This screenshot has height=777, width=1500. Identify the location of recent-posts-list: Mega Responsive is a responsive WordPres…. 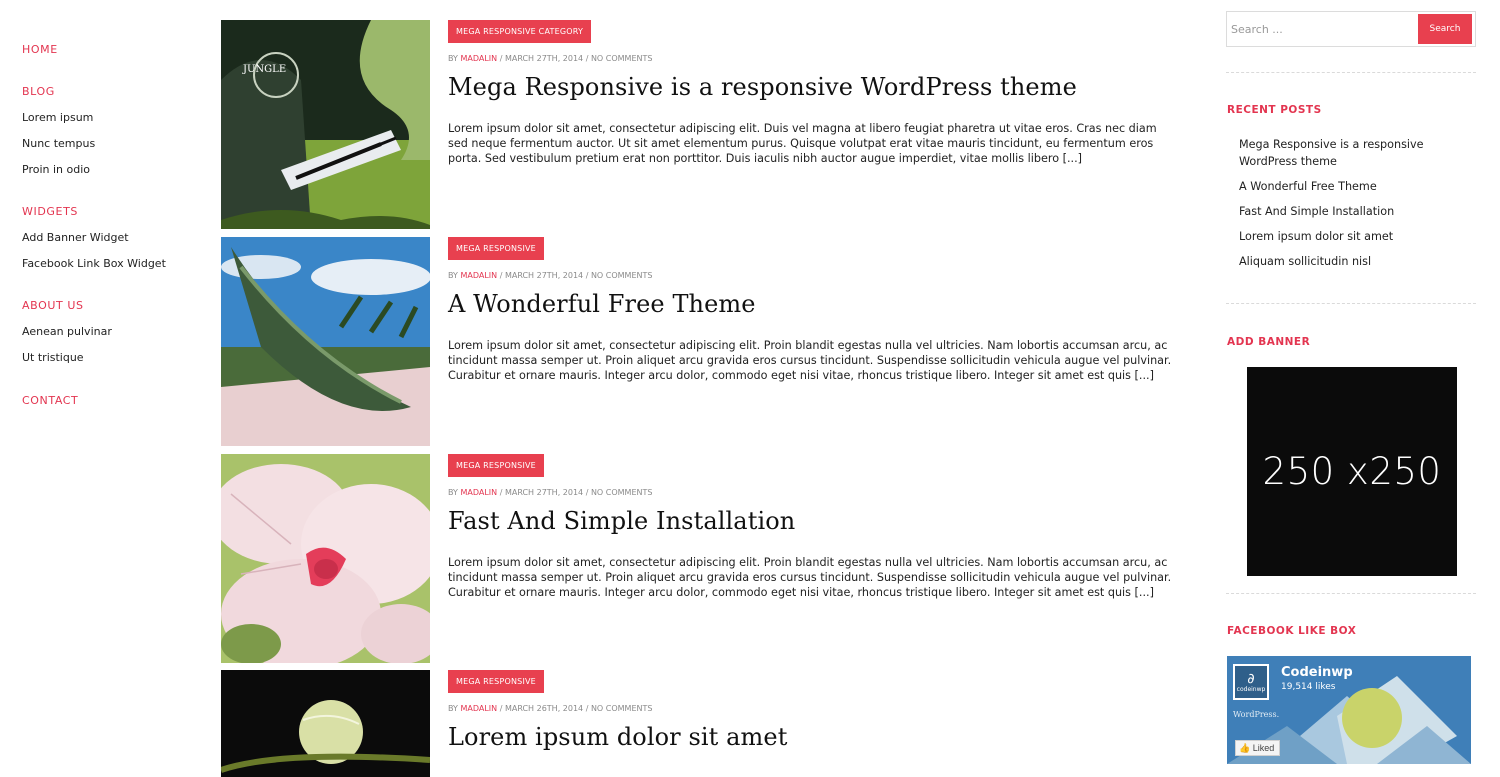
(1354, 207).